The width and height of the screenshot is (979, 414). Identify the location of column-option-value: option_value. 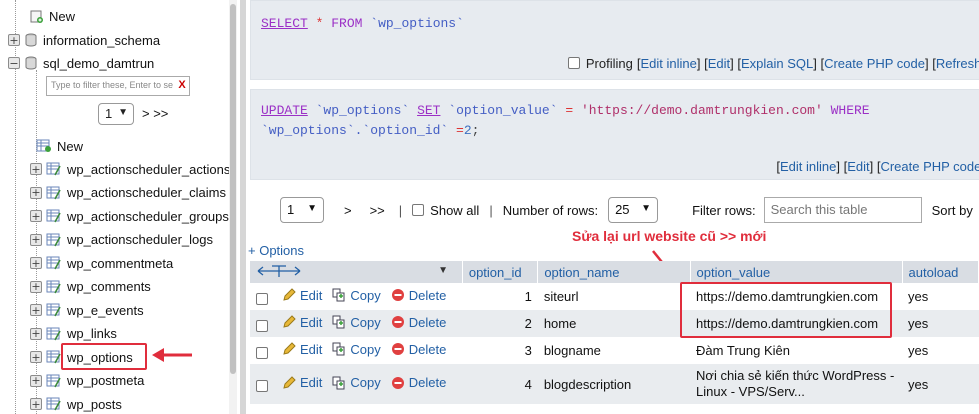
(796, 272).